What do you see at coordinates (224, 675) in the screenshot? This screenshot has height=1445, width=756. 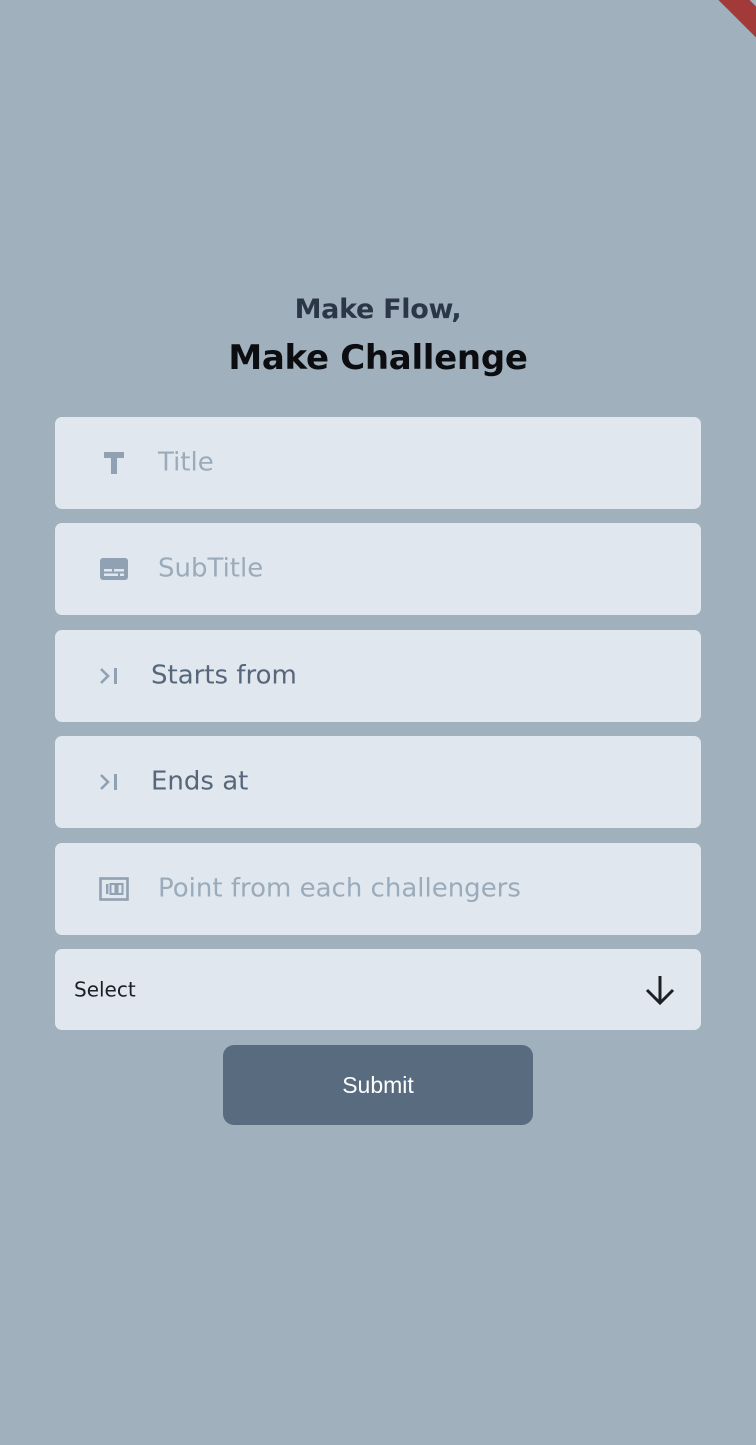 I see `starts-from-value: Starts from` at bounding box center [224, 675].